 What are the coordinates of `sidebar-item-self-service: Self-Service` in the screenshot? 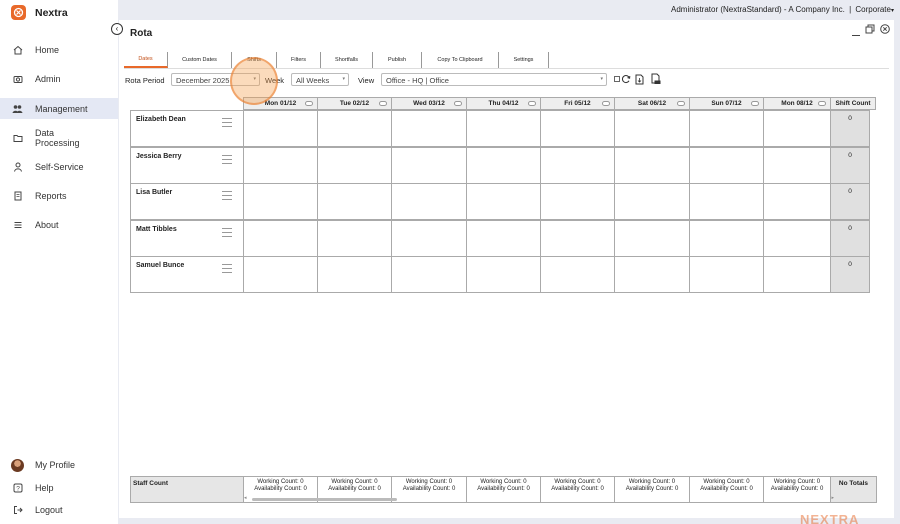 It's located at (59, 167).